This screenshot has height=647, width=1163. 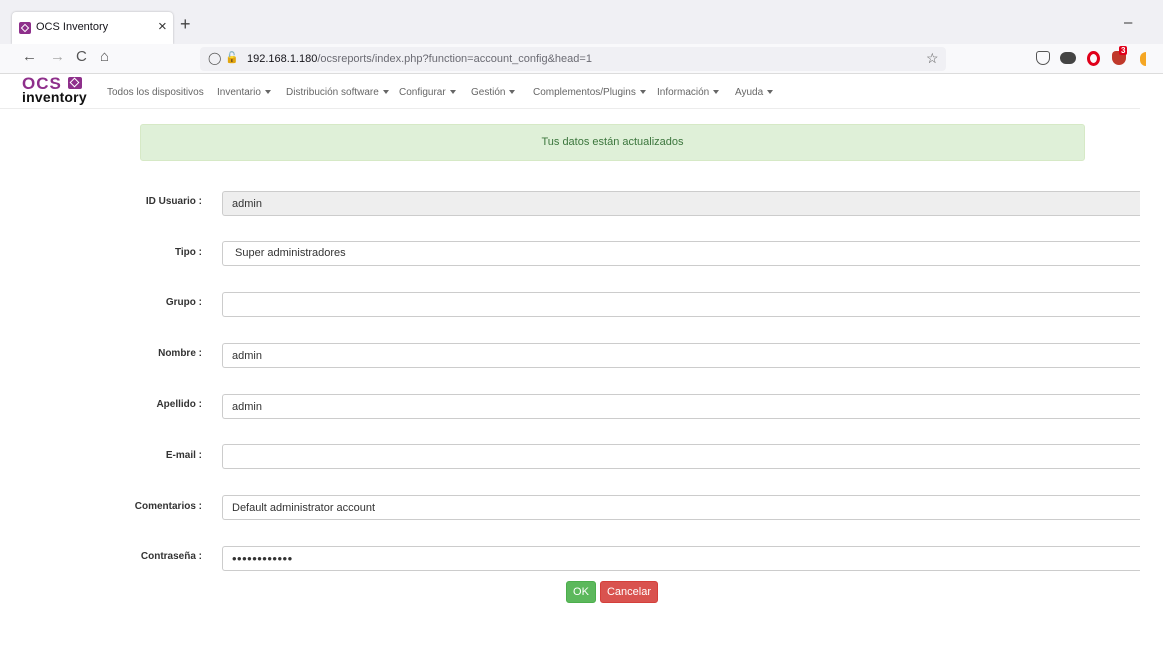 What do you see at coordinates (168, 506) in the screenshot?
I see `comments-label: Comentarios :` at bounding box center [168, 506].